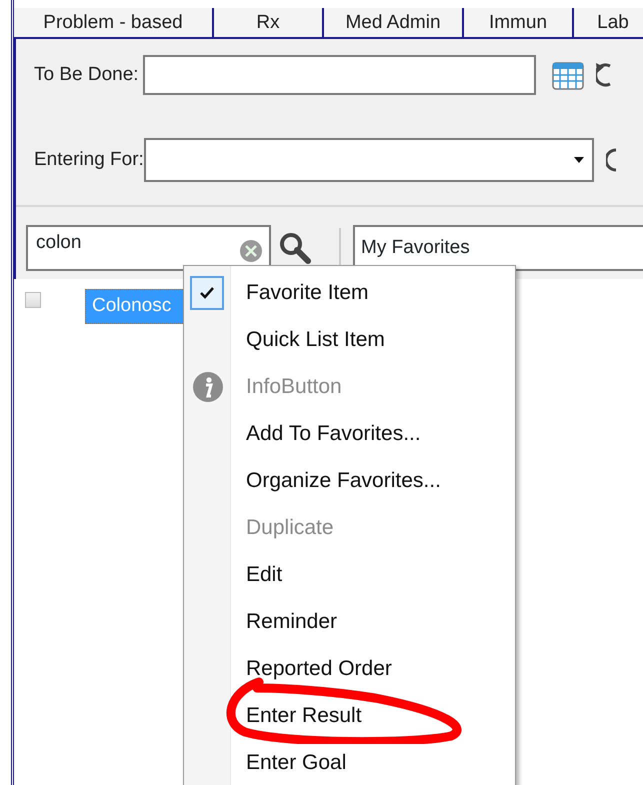 This screenshot has width=643, height=785. I want to click on menu-item: Enter Goal, so click(296, 762).